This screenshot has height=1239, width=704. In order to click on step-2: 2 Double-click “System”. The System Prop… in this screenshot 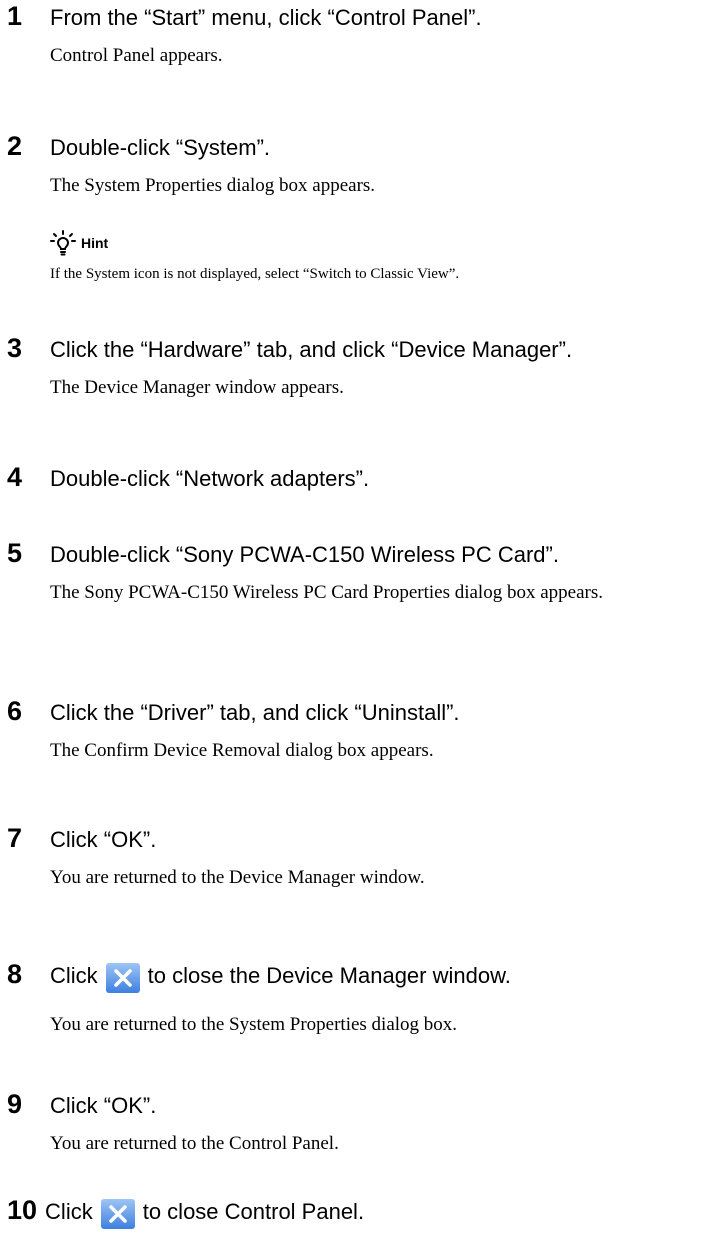, I will do `click(352, 166)`.